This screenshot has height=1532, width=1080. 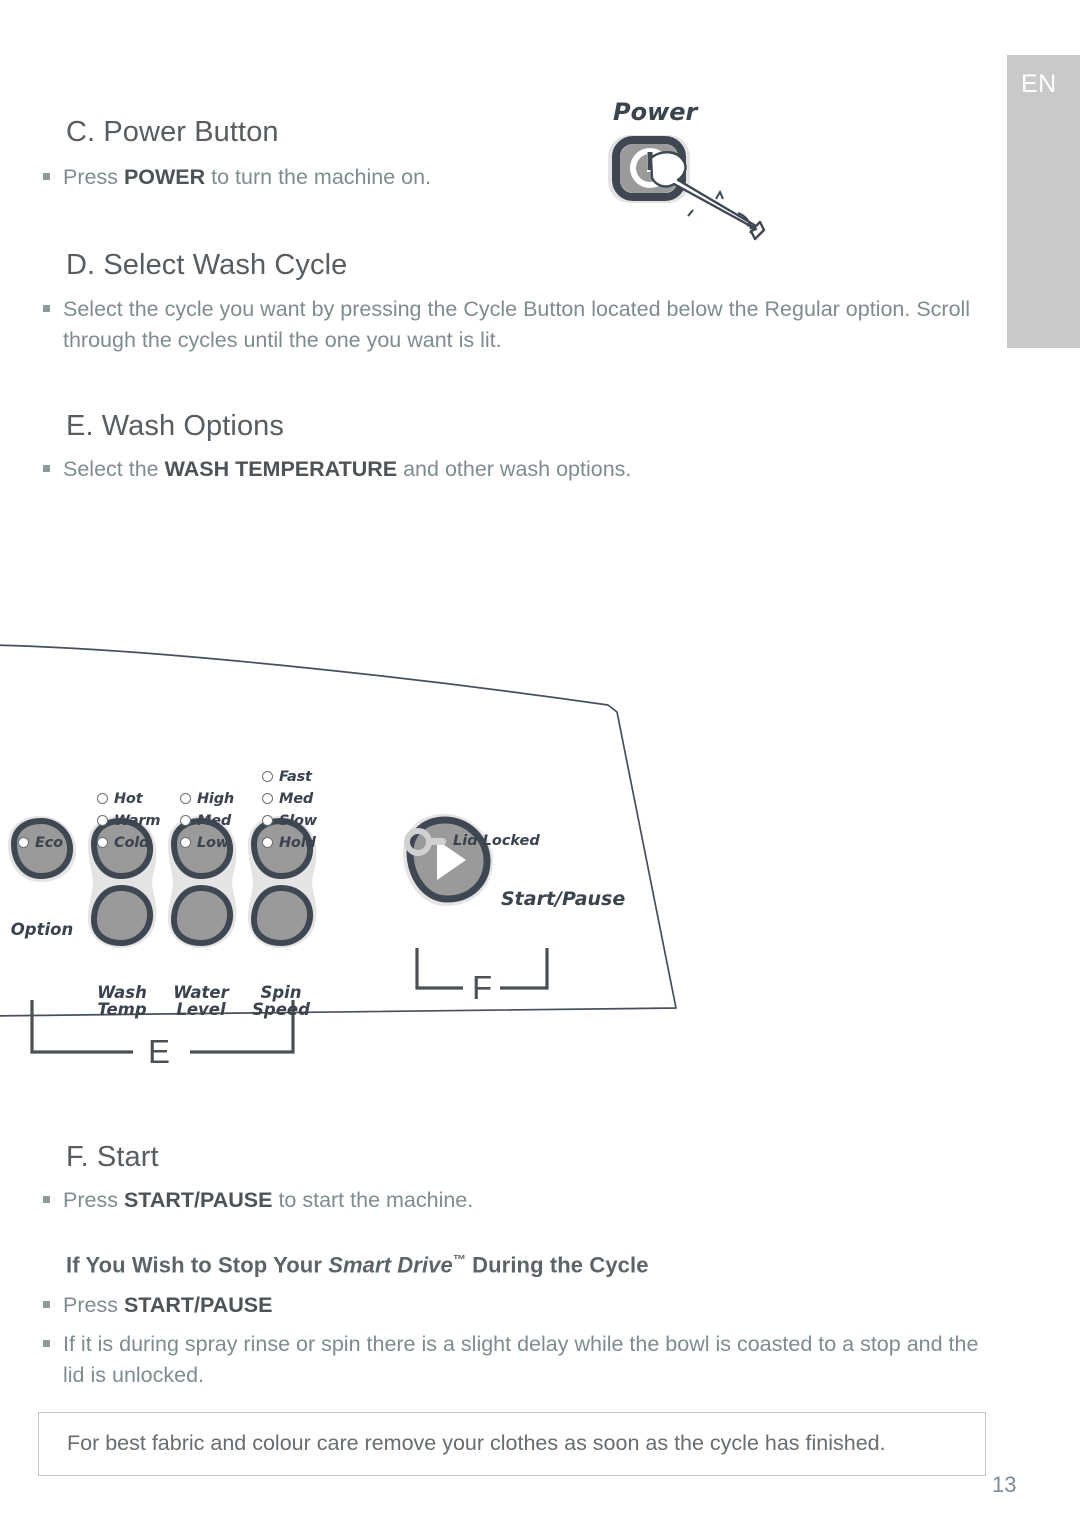 What do you see at coordinates (353, 1305) in the screenshot?
I see `bullet-press-start-pause: Press START/PAUSE` at bounding box center [353, 1305].